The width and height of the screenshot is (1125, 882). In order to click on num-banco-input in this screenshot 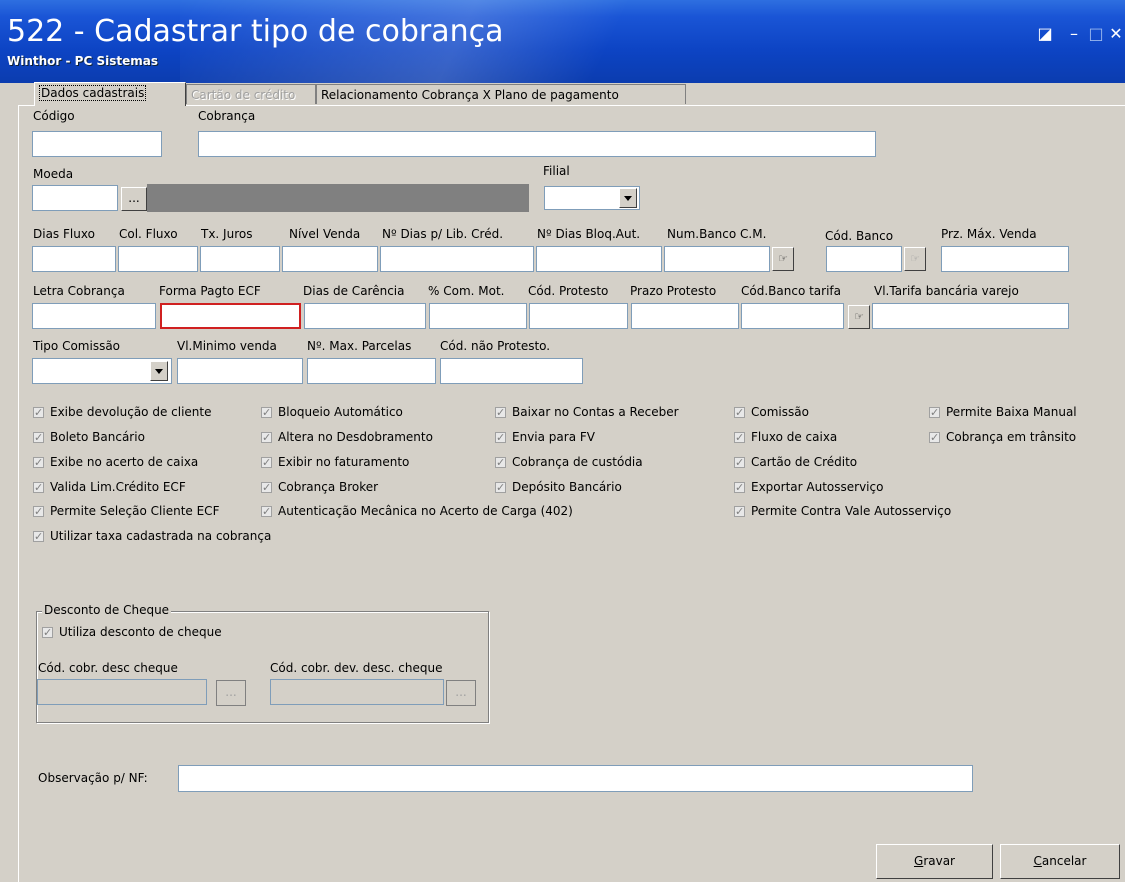, I will do `click(717, 259)`.